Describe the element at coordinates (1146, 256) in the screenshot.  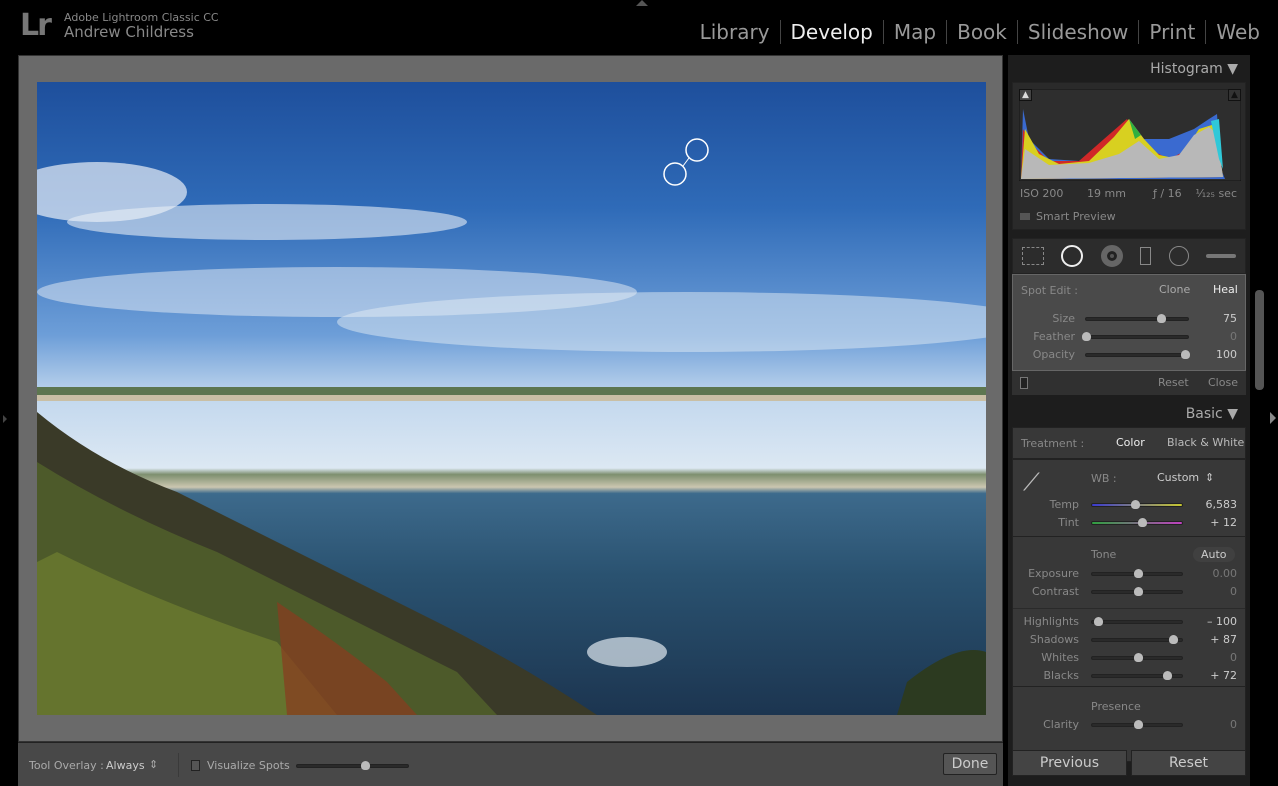
I see `graduated-filter-icon` at that location.